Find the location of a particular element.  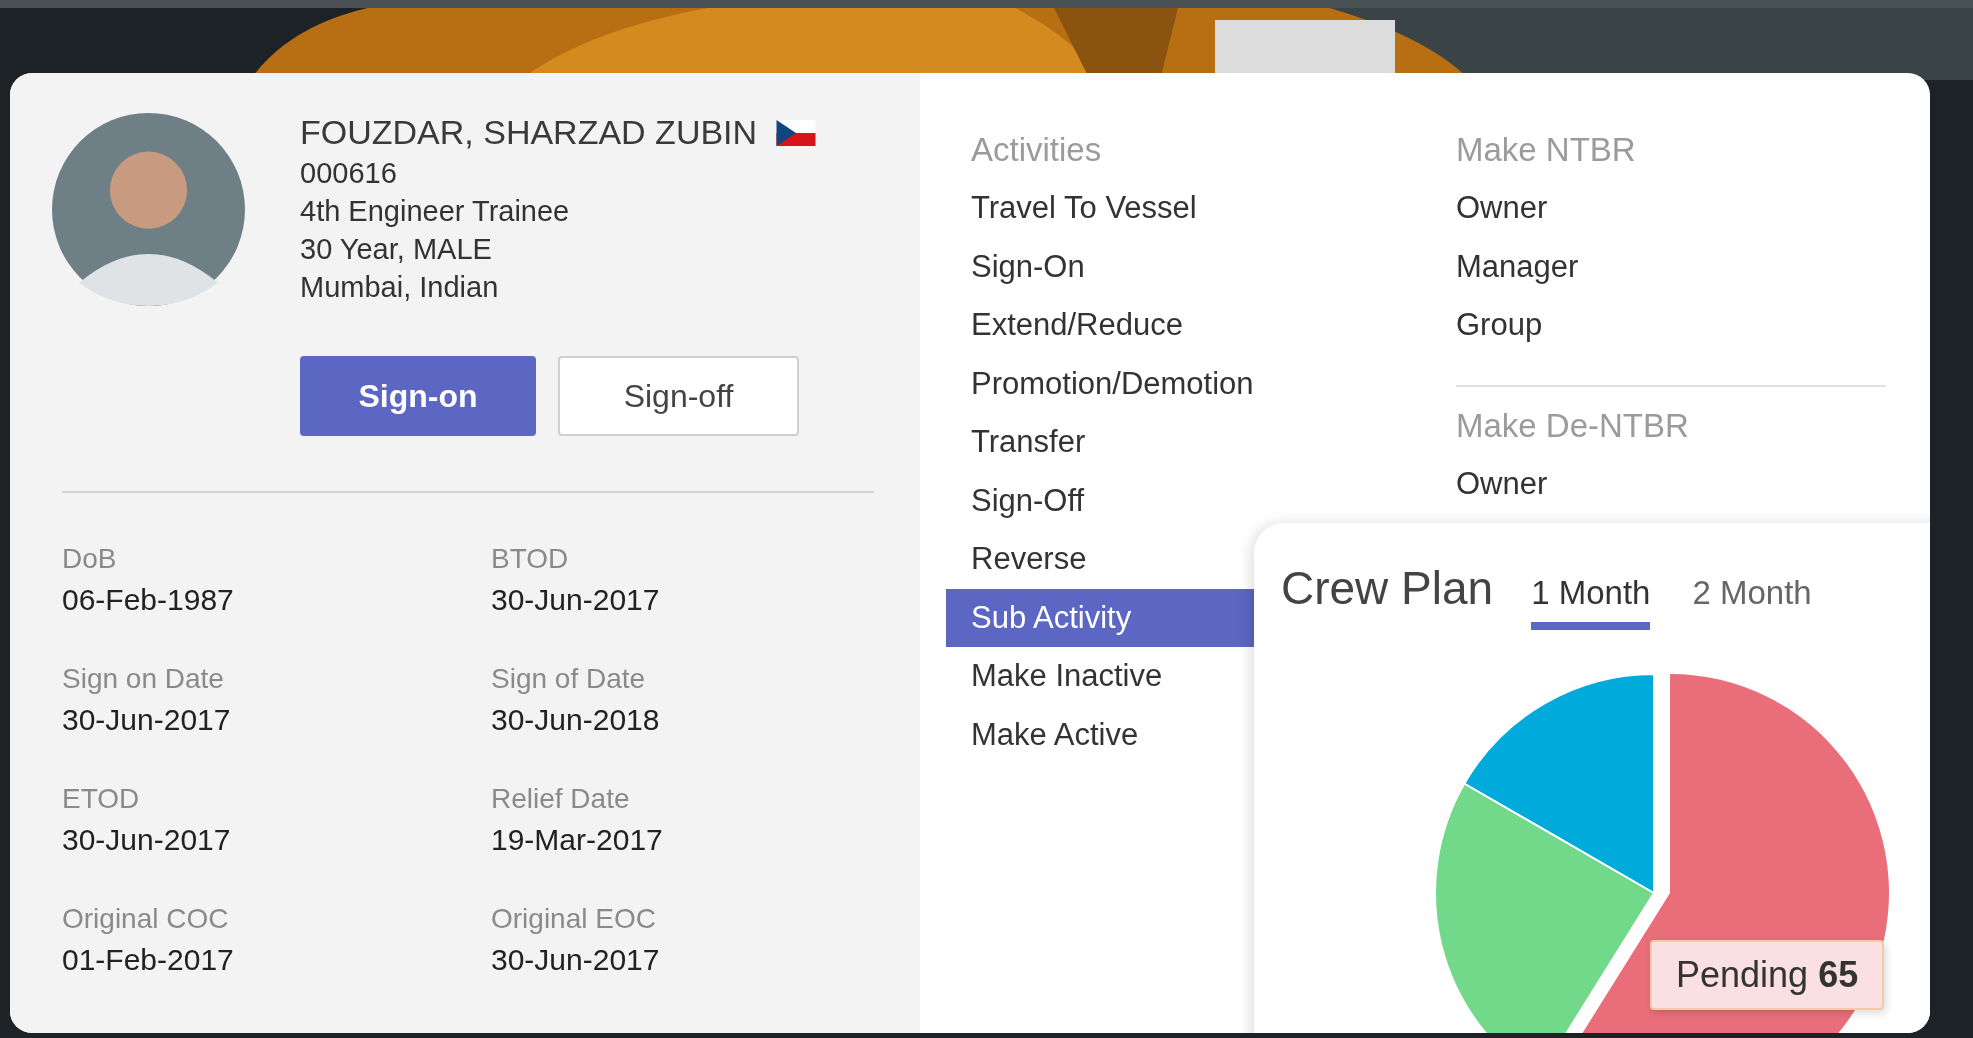

tab: 2 Month is located at coordinates (1752, 602).